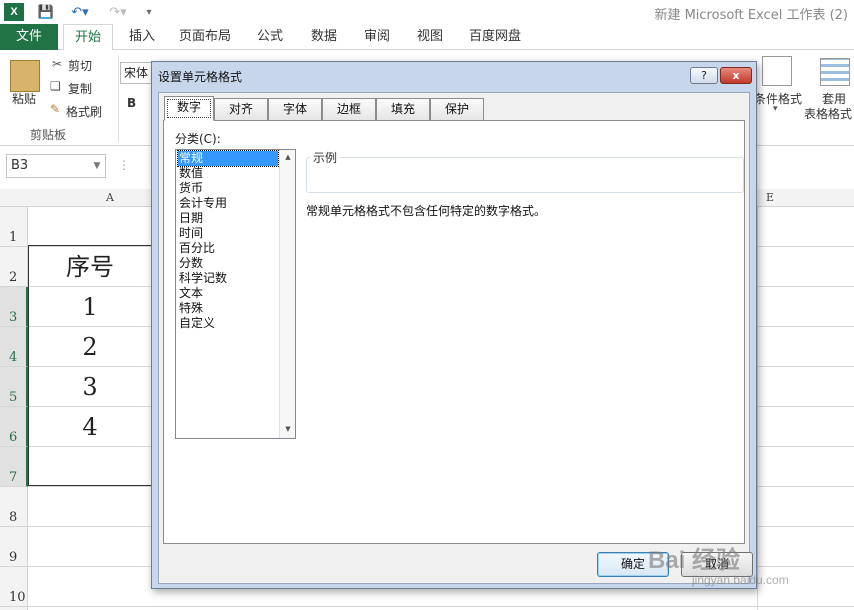 This screenshot has width=854, height=610. I want to click on title-bar: X 💾 ↶▾ ↷▾ ▾ 新建 Microsoft Excel 工作表 (2), so click(427, 12).